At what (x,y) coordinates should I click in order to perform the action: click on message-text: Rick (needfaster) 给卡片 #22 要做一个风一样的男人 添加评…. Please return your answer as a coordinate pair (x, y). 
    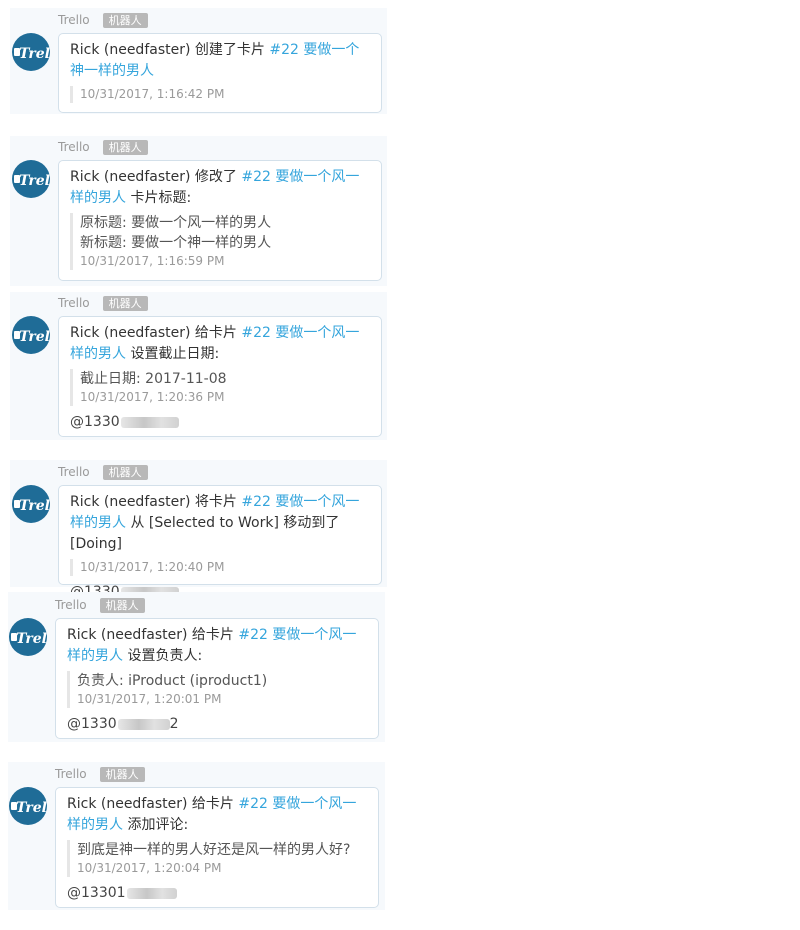
    Looking at the image, I should click on (218, 815).